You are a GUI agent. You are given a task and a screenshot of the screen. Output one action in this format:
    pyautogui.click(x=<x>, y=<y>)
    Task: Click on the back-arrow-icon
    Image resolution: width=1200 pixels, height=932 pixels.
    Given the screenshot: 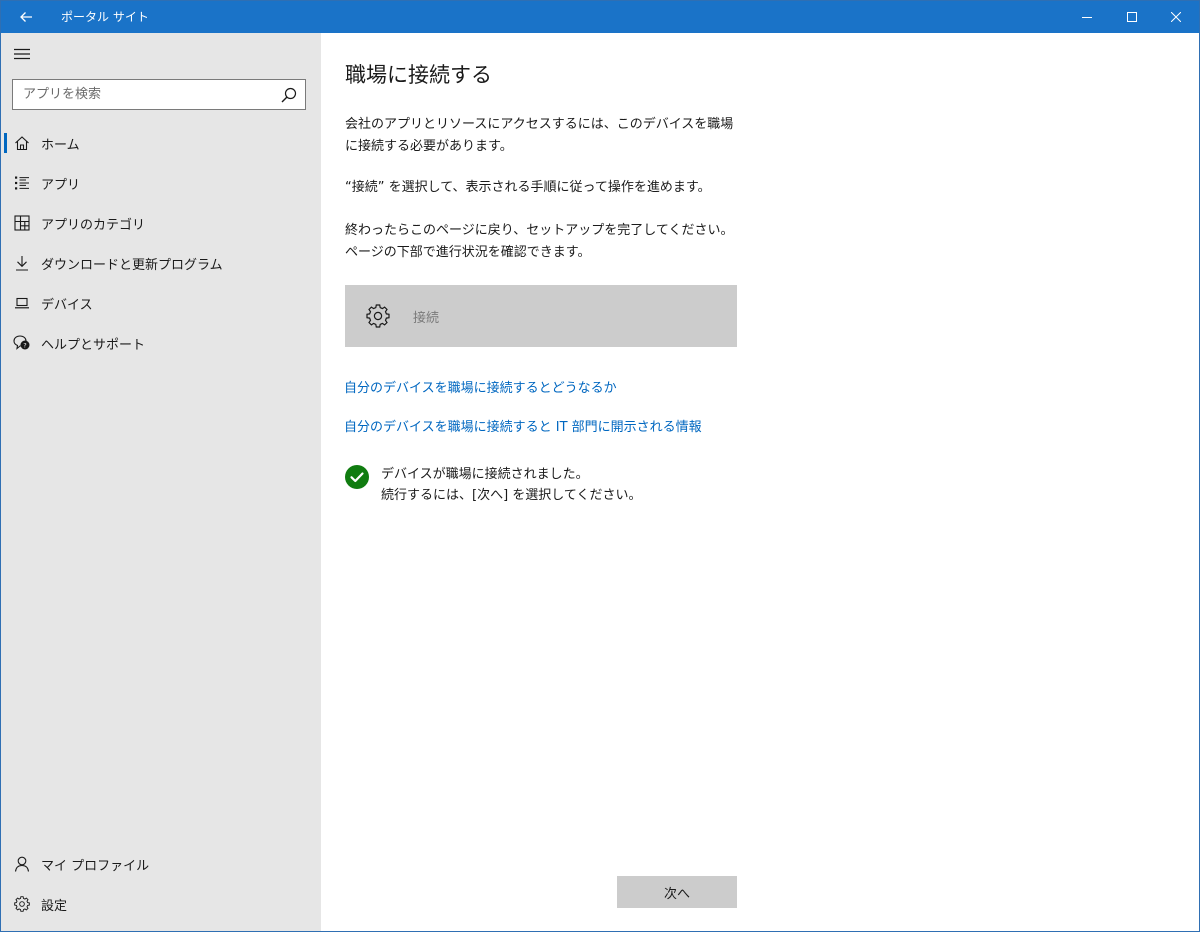 What is the action you would take?
    pyautogui.click(x=26, y=17)
    